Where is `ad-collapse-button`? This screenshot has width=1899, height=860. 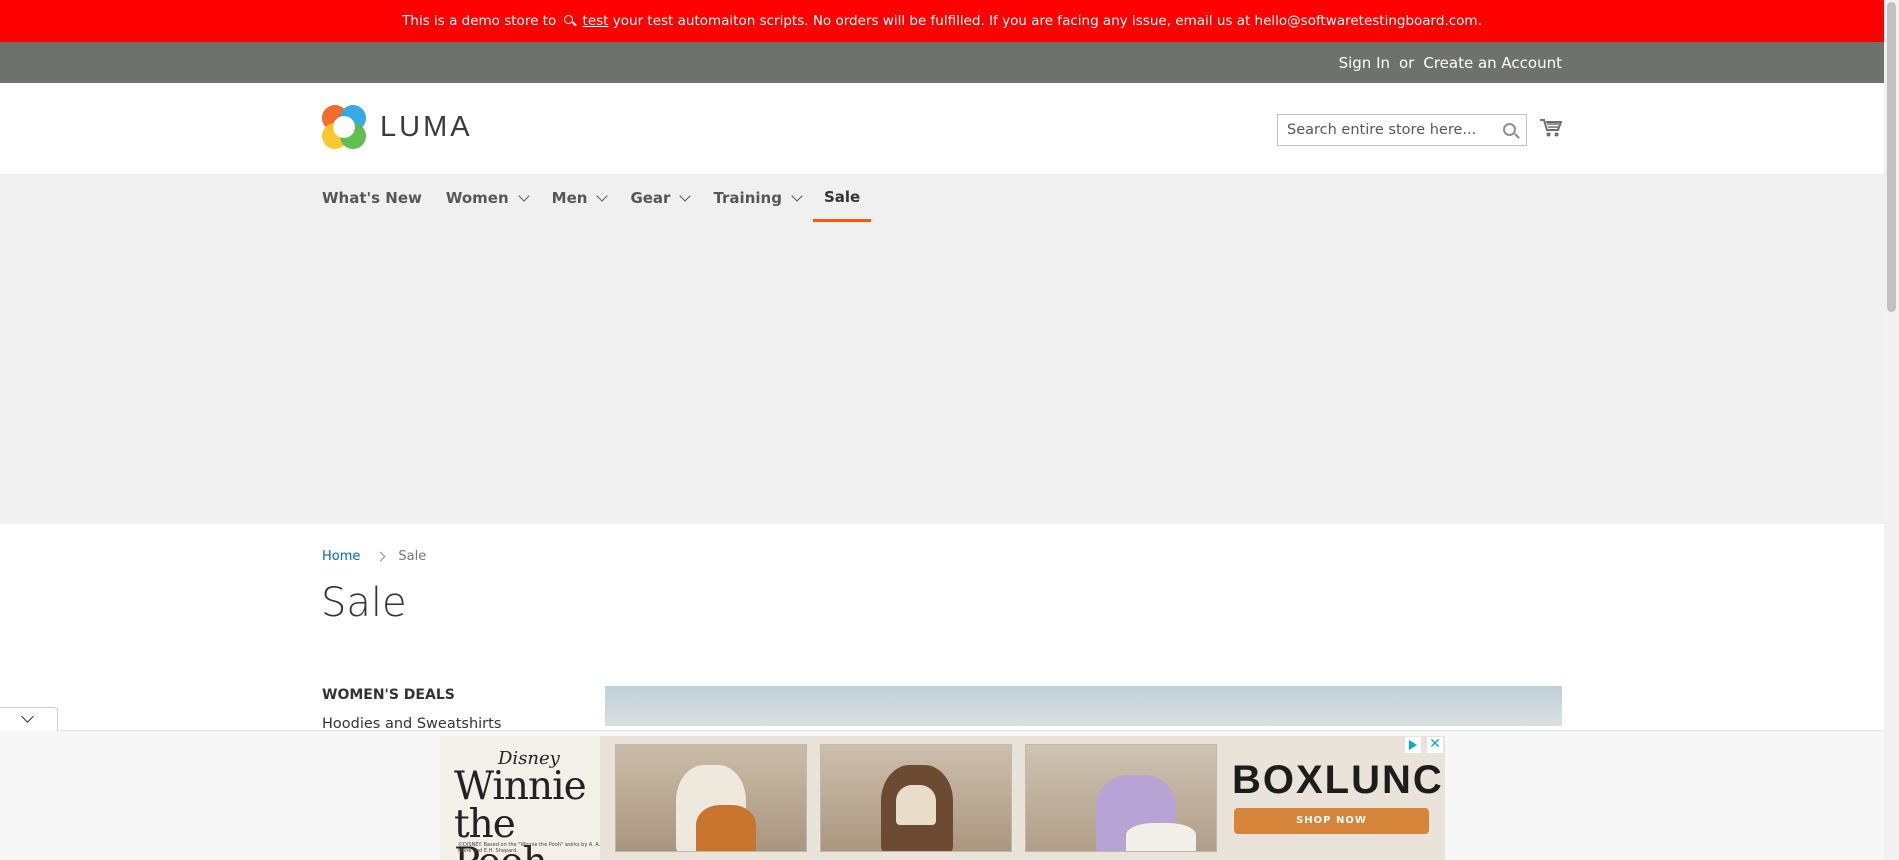
ad-collapse-button is located at coordinates (29, 719).